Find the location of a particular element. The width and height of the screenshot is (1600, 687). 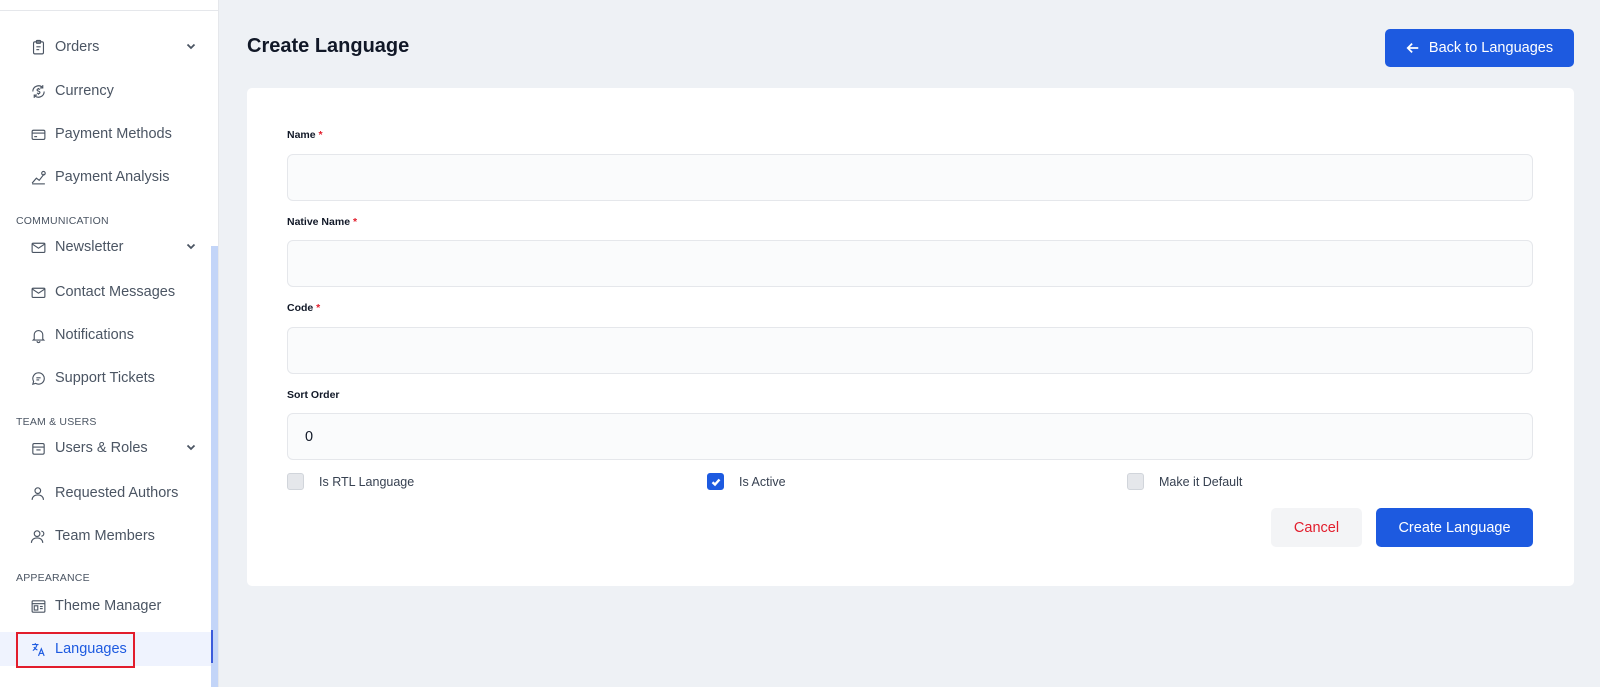

rtl-label: Is RTL Language is located at coordinates (367, 481).